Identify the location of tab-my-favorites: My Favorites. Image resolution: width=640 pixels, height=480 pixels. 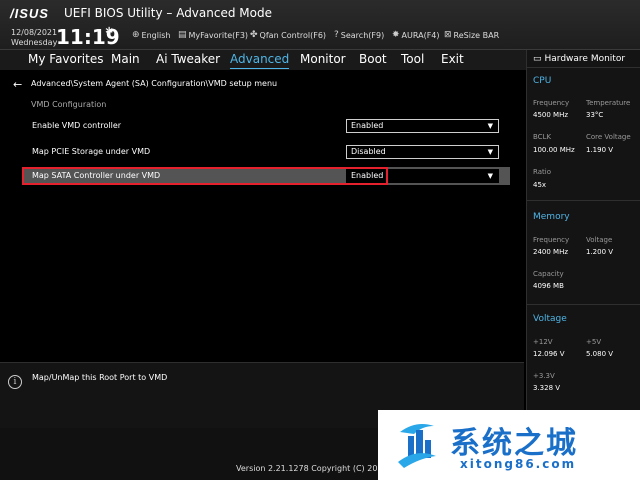
(65, 59).